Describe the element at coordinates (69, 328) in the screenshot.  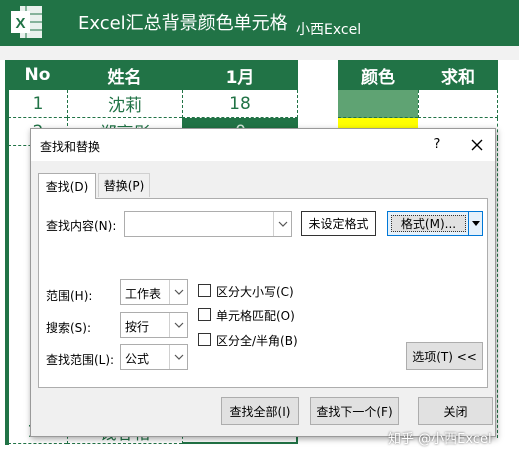
I see `search-label: 搜索(S):` at that location.